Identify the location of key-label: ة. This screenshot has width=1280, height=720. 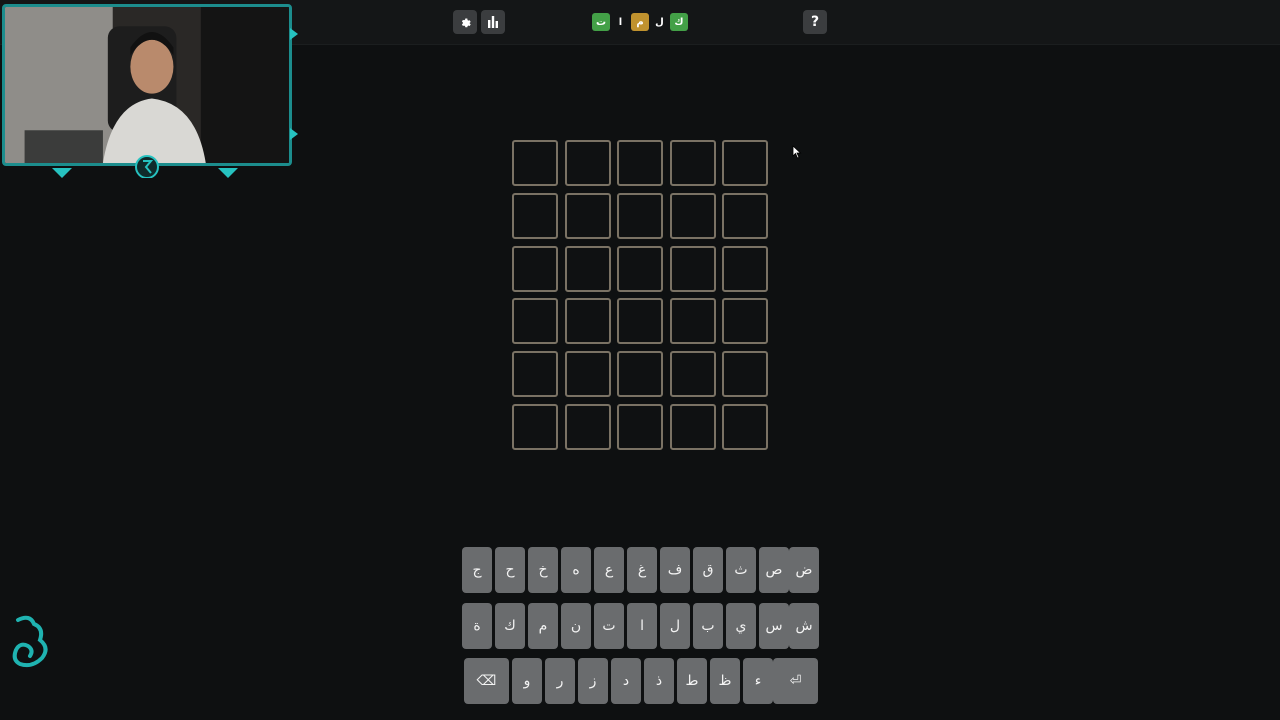
(477, 626).